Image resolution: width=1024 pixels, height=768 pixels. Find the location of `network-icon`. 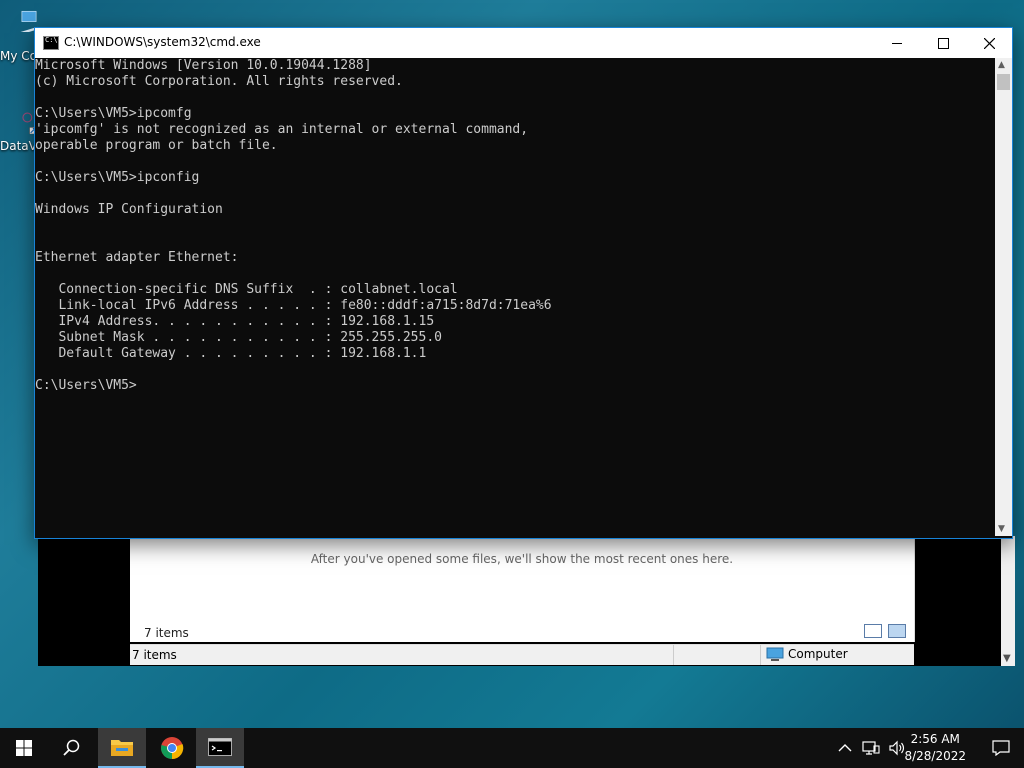

network-icon is located at coordinates (871, 748).